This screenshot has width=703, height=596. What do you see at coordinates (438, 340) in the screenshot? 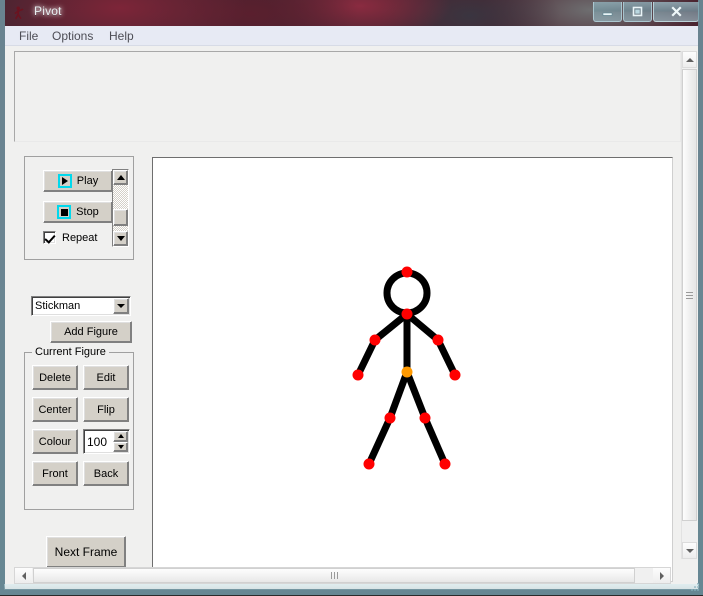
I see `joint-right-elbow` at bounding box center [438, 340].